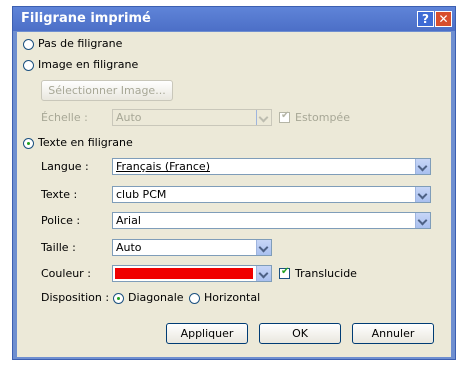  I want to click on diagonal-label: Diagonale, so click(156, 297).